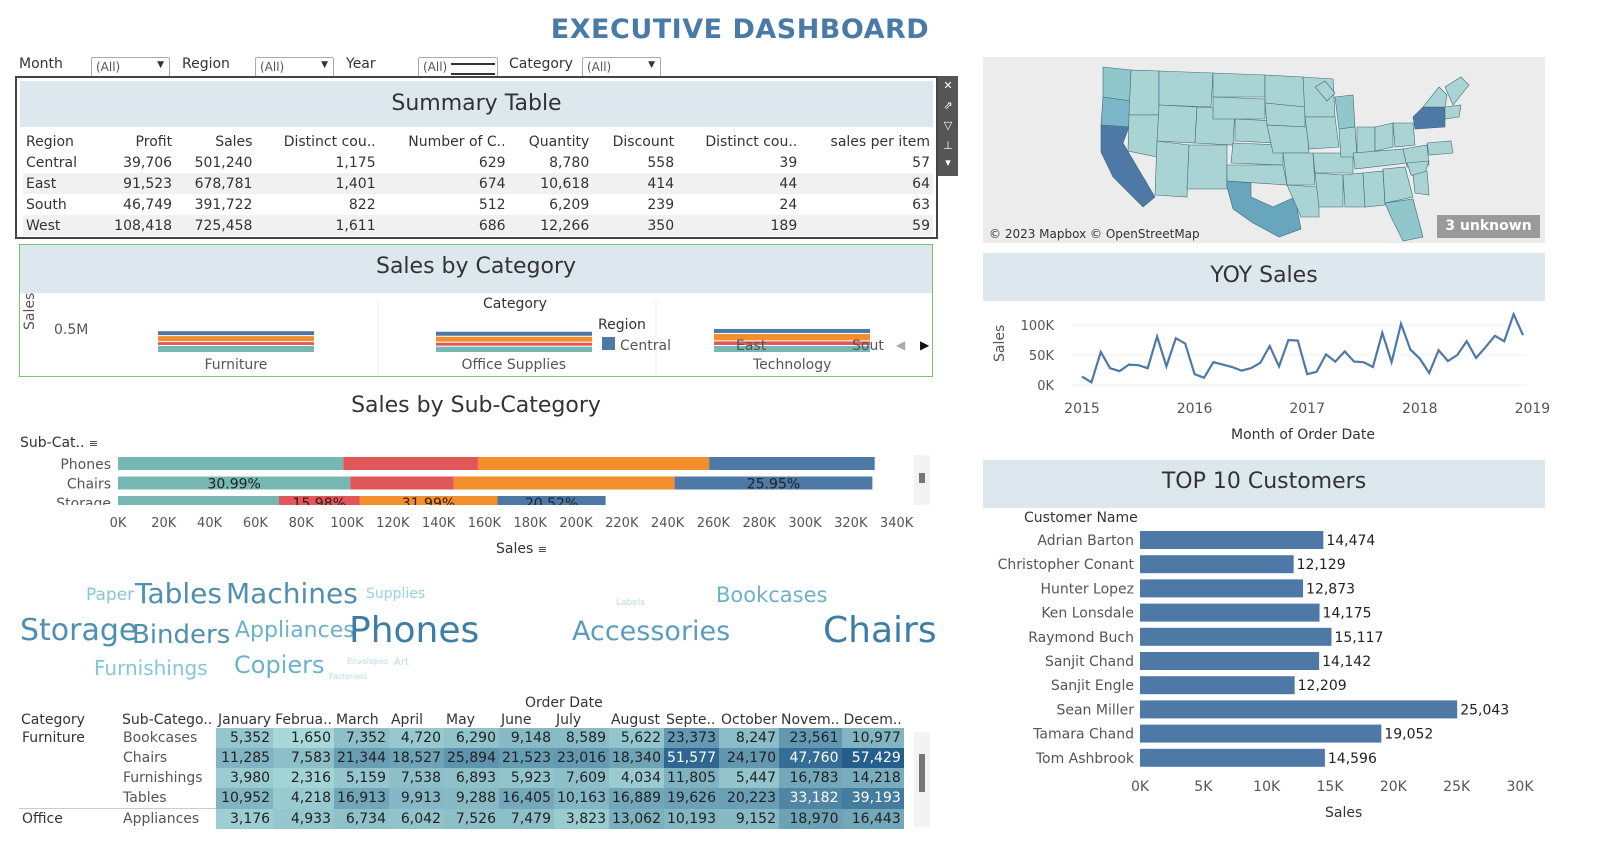  What do you see at coordinates (636, 738) in the screenshot?
I see `heatmap-cell: 5,622` at bounding box center [636, 738].